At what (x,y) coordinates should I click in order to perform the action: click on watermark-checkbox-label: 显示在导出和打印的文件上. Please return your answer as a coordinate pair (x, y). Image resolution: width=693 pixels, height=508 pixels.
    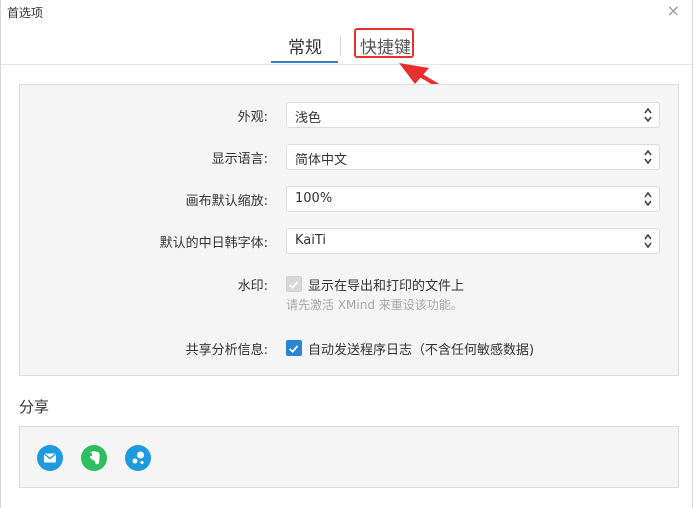
    Looking at the image, I should click on (386, 286).